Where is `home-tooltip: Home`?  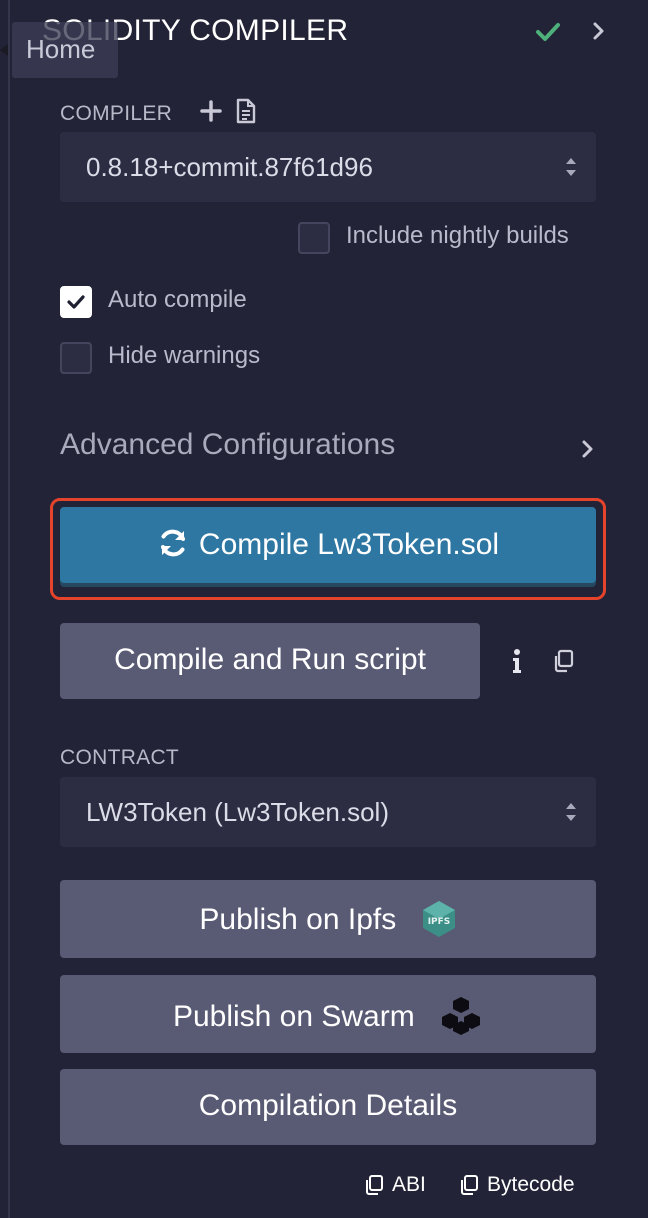 home-tooltip: Home is located at coordinates (65, 50).